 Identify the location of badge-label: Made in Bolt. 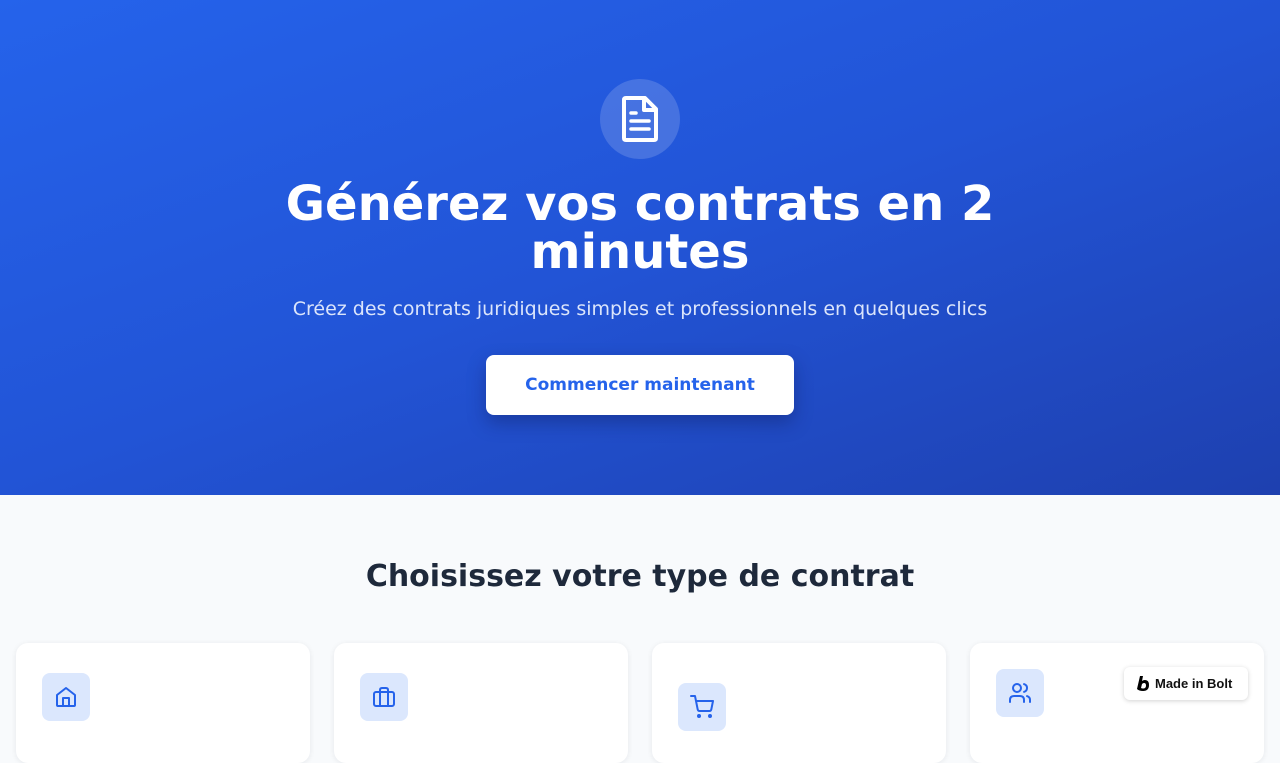
(1194, 683).